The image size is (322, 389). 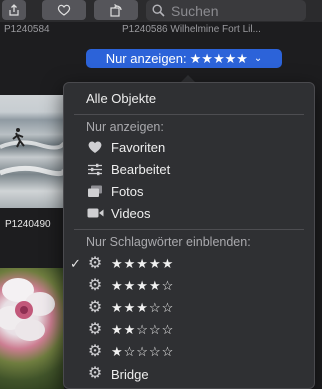 I want to click on toolbar: Suchen, so click(x=161, y=11).